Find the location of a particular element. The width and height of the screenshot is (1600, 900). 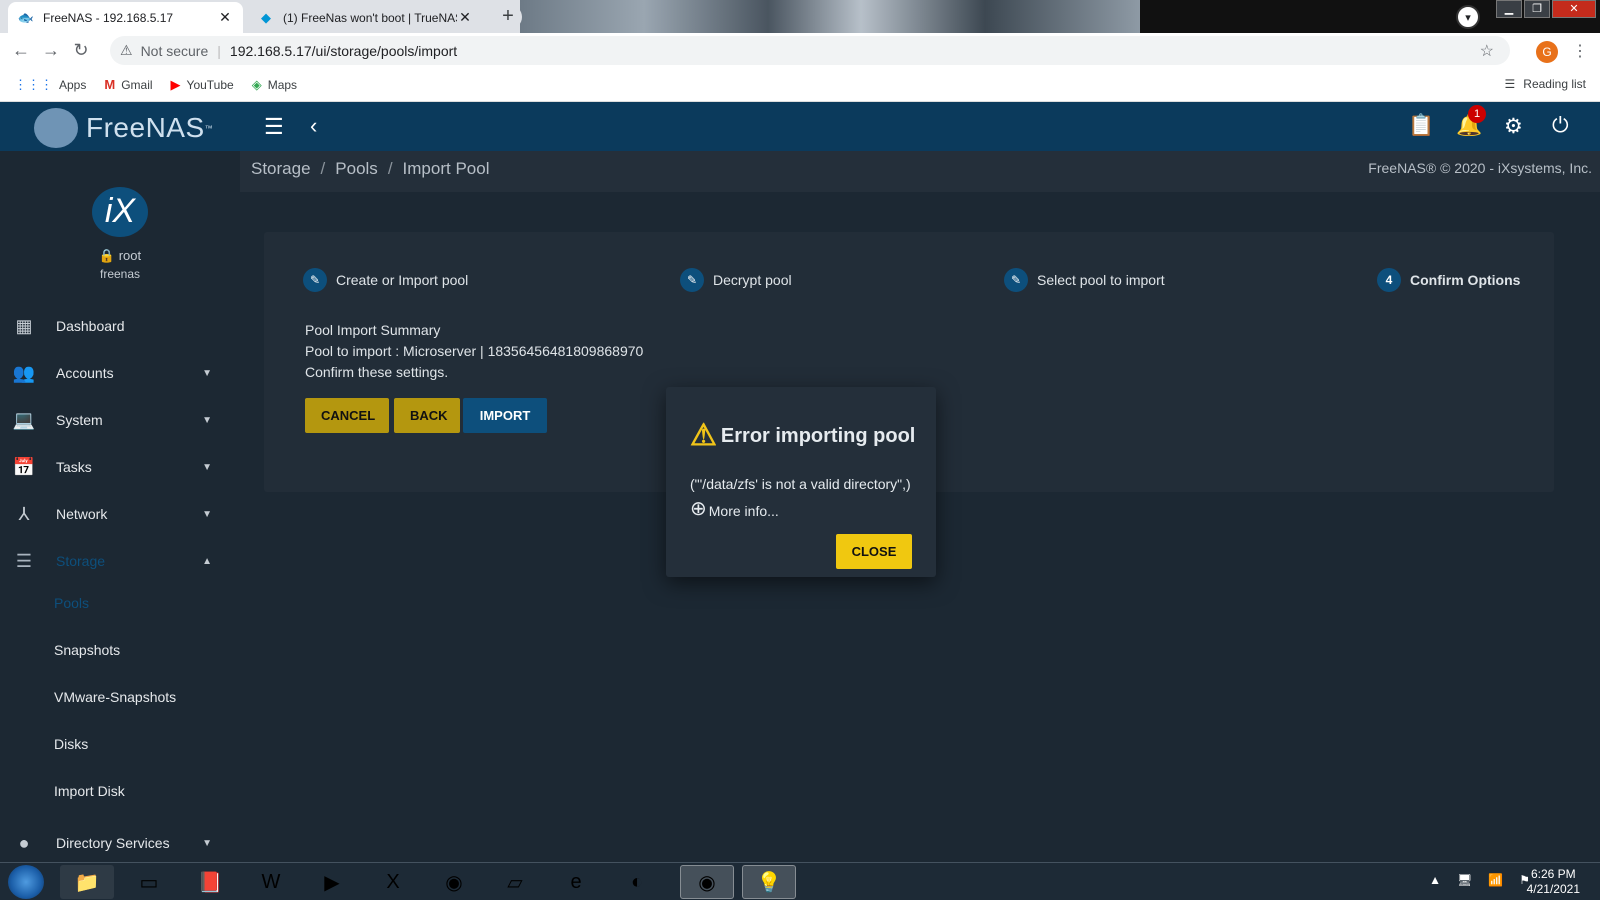

sidebar-item-dashboard: ▦ Dashboard is located at coordinates (120, 326).